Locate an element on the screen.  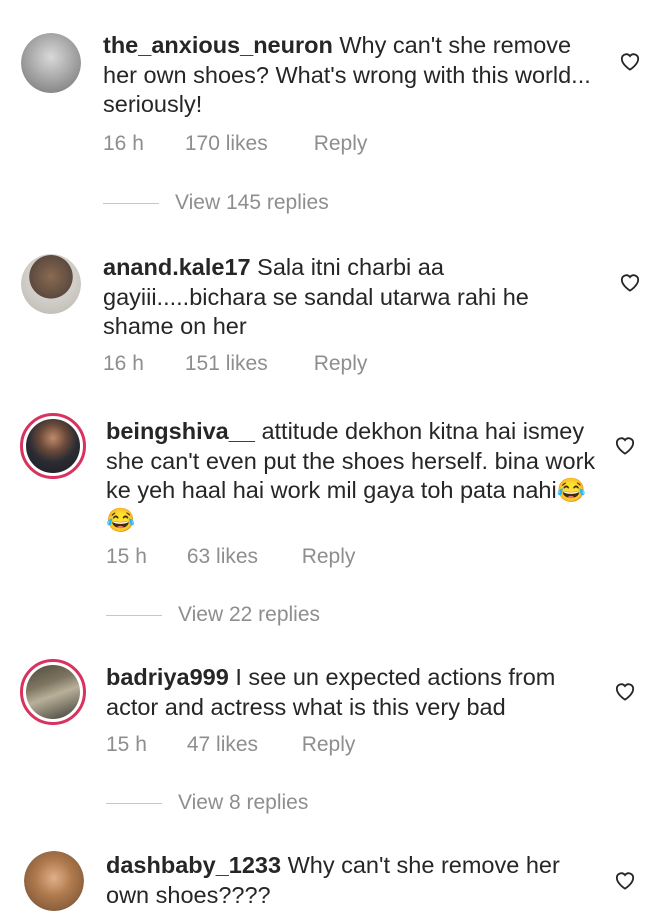
view-replies-label: View 145 replies is located at coordinates (252, 202).